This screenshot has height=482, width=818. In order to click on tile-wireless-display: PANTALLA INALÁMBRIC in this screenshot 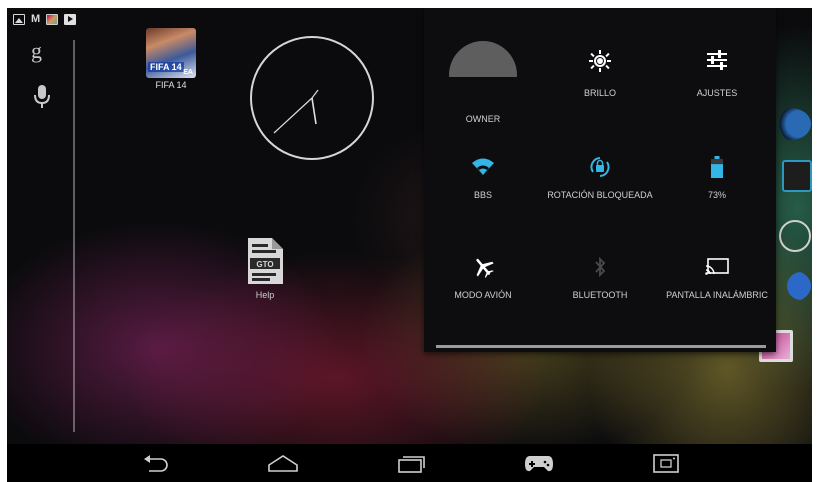, I will do `click(717, 296)`.